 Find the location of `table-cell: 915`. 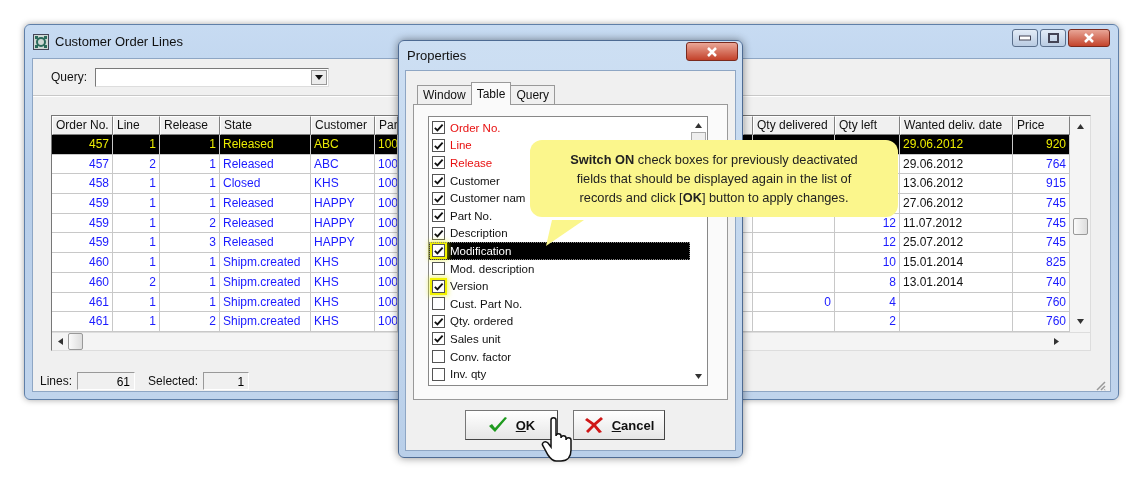

table-cell: 915 is located at coordinates (1041, 184).